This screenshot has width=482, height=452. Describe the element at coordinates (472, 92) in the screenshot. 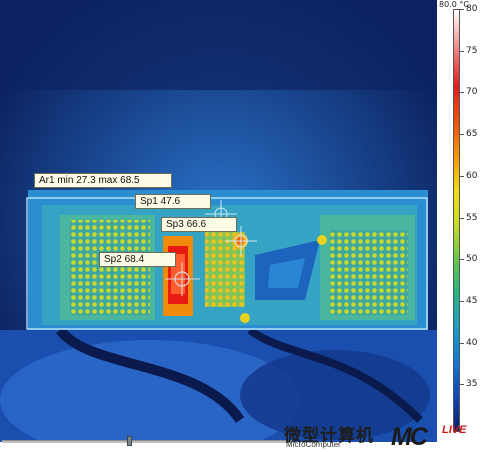

I see `scale-tick-label: 70` at that location.